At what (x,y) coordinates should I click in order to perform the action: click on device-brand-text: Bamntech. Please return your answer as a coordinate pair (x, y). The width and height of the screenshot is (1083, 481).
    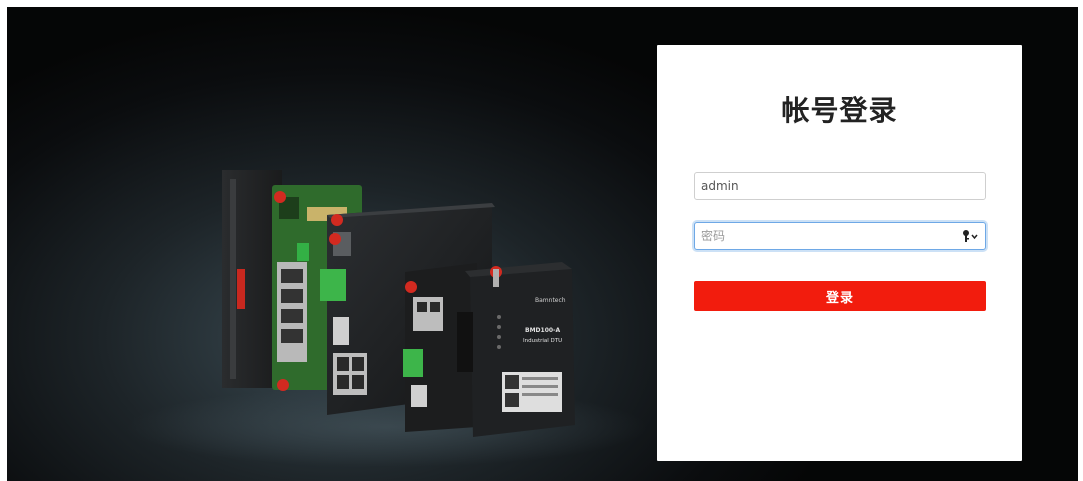
    Looking at the image, I should click on (550, 300).